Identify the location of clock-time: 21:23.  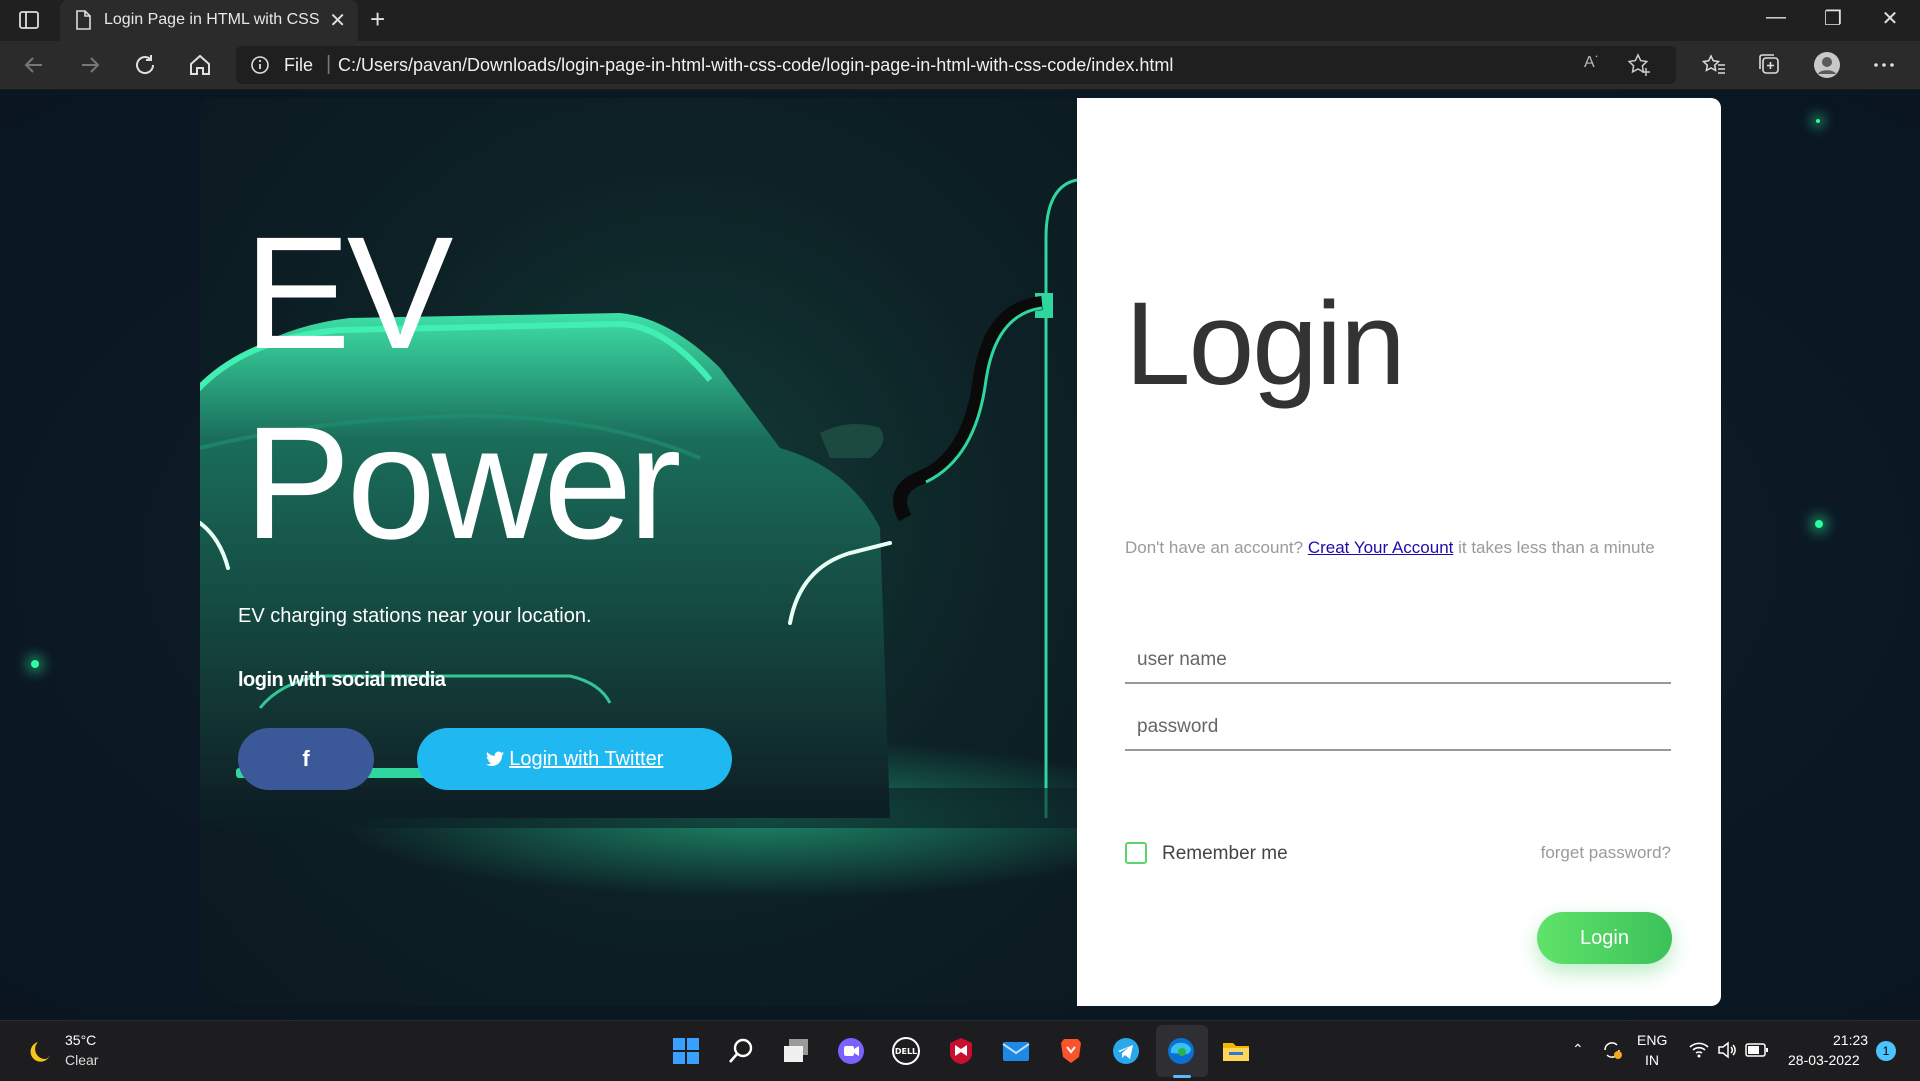
(1850, 1040).